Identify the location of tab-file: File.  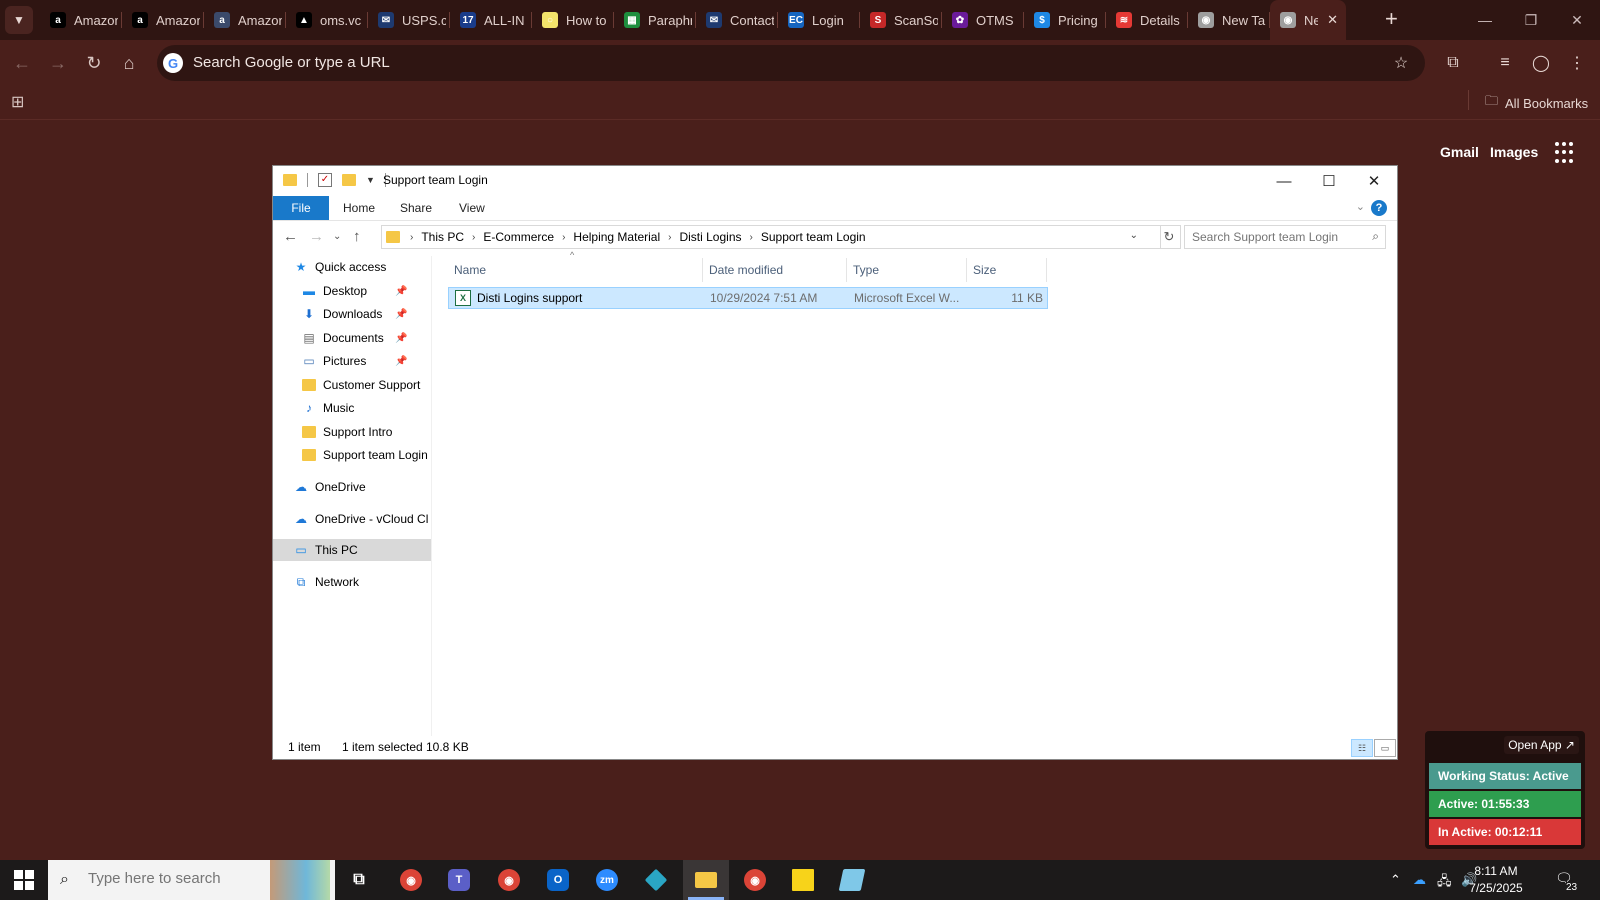
(301, 208).